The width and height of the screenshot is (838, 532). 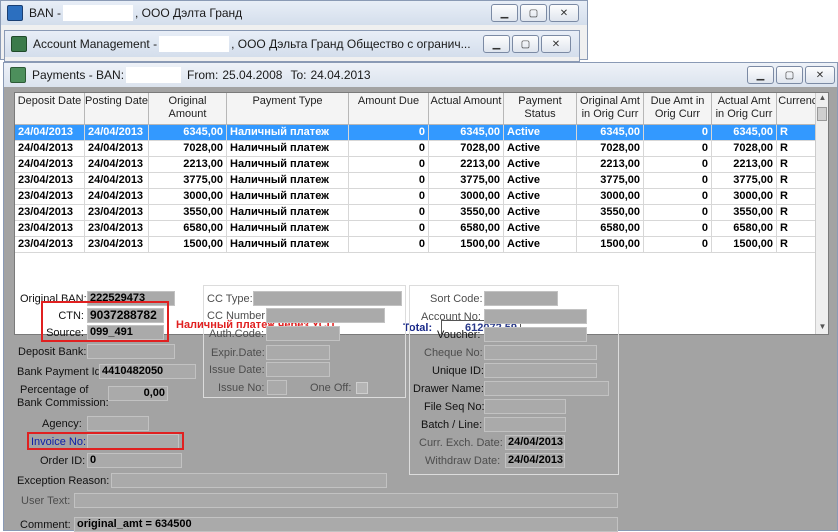 I want to click on minimize-button: ▁, so click(x=504, y=13).